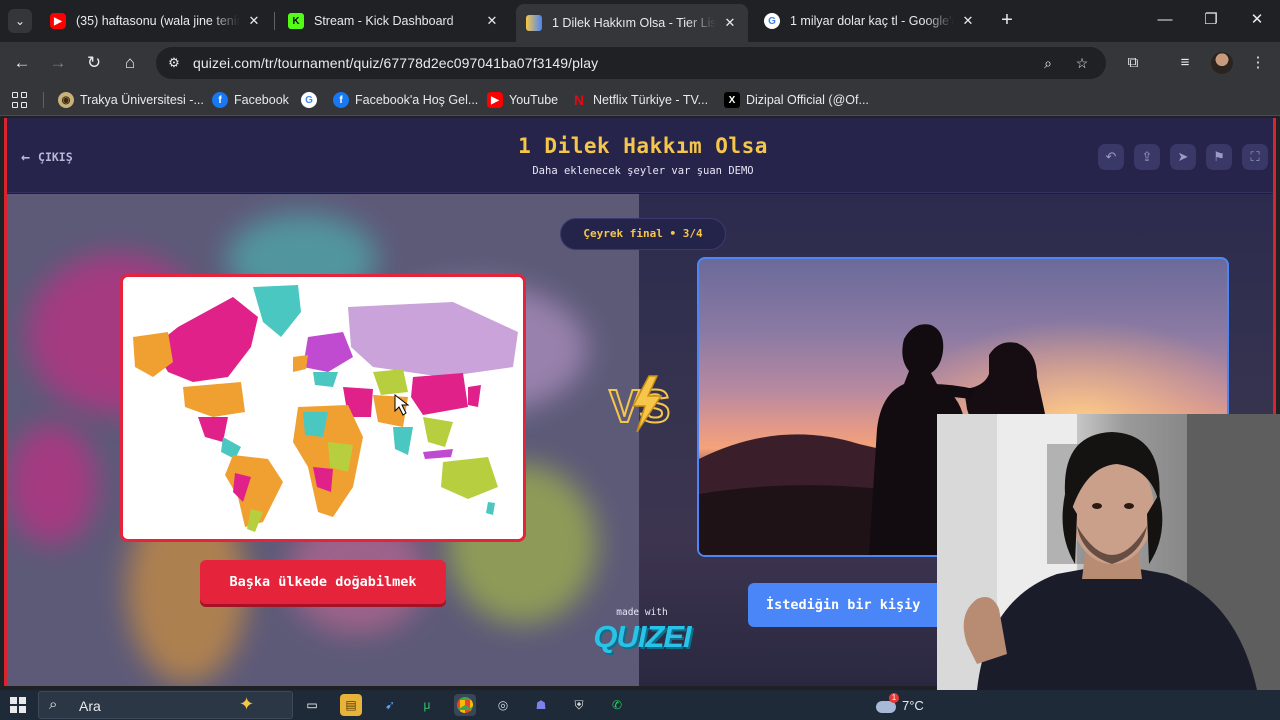 The image size is (1280, 720). I want to click on tab-youtube: ▶ (35) haftasonu (wala jine tenim) ✕, so click(156, 21).